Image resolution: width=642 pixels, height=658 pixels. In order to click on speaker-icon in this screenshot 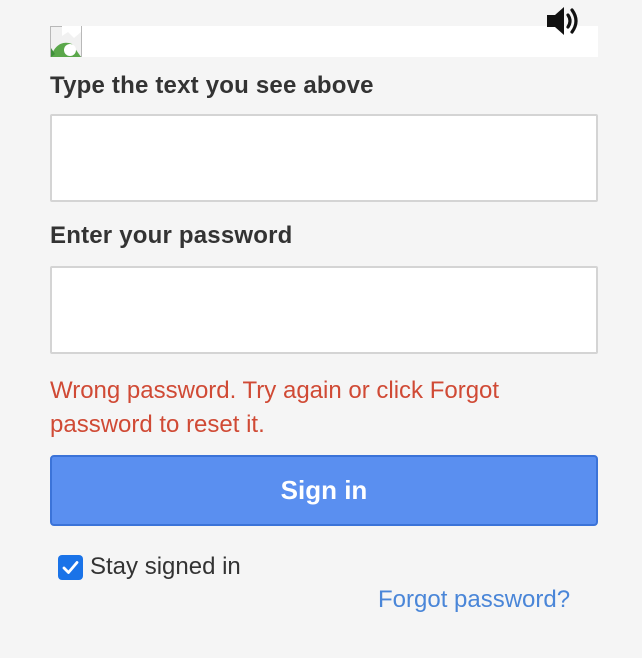, I will do `click(563, 23)`.